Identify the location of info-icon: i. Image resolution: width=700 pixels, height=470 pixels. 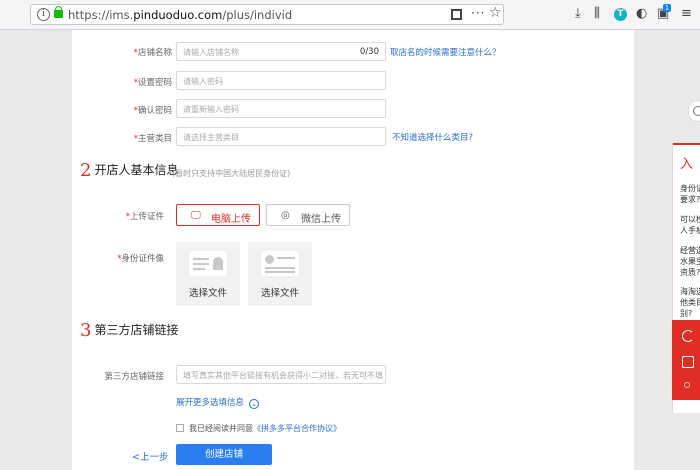
(43, 14).